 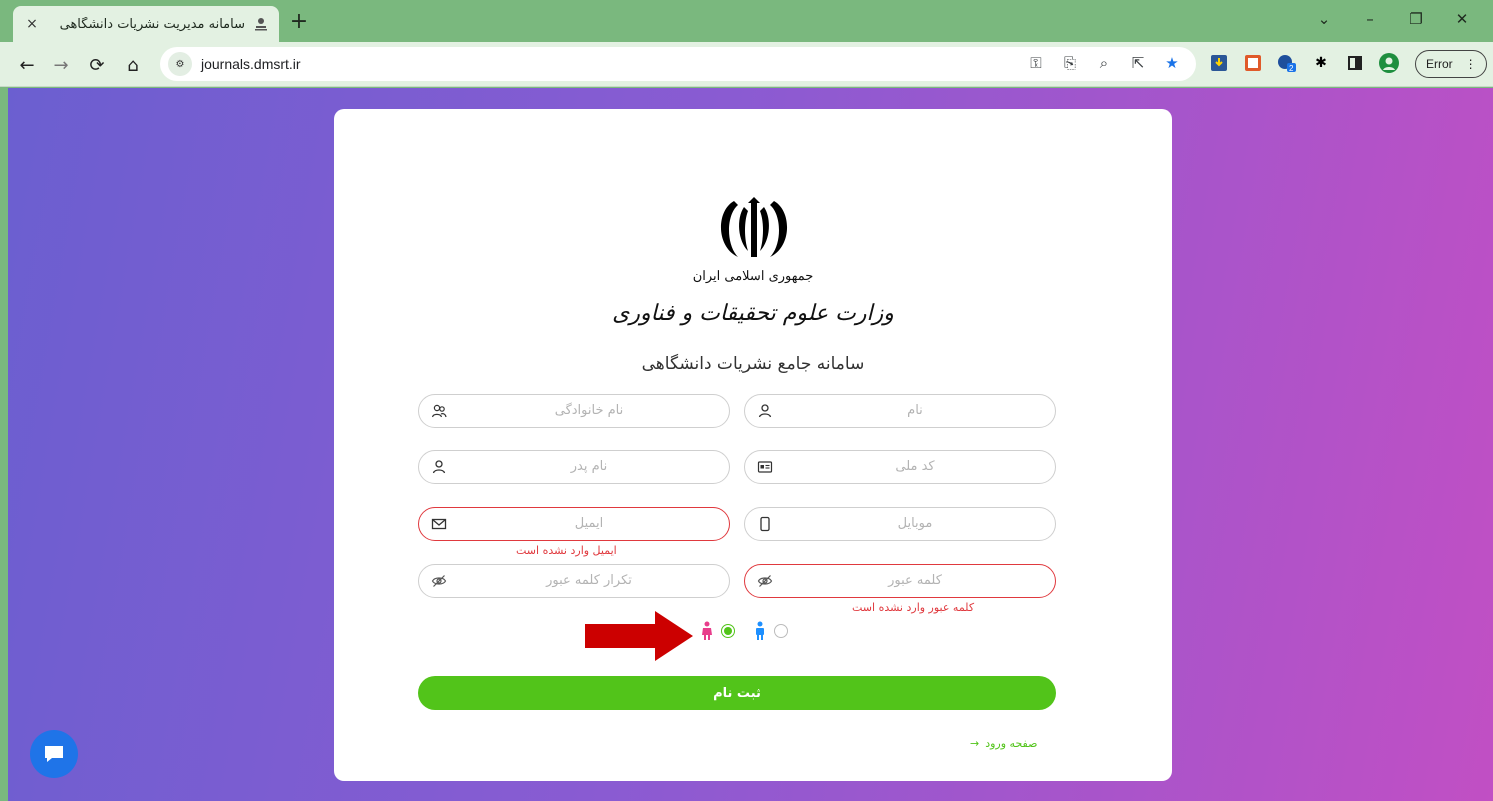 What do you see at coordinates (27, 65) in the screenshot?
I see `back-icon: ←` at bounding box center [27, 65].